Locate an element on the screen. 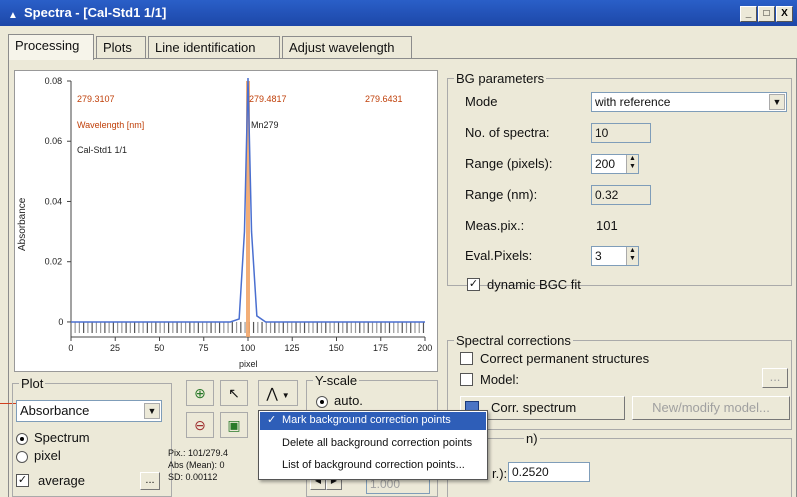 The image size is (797, 497). dynamic-bgc-label: dynamic BGC fit is located at coordinates (534, 284).